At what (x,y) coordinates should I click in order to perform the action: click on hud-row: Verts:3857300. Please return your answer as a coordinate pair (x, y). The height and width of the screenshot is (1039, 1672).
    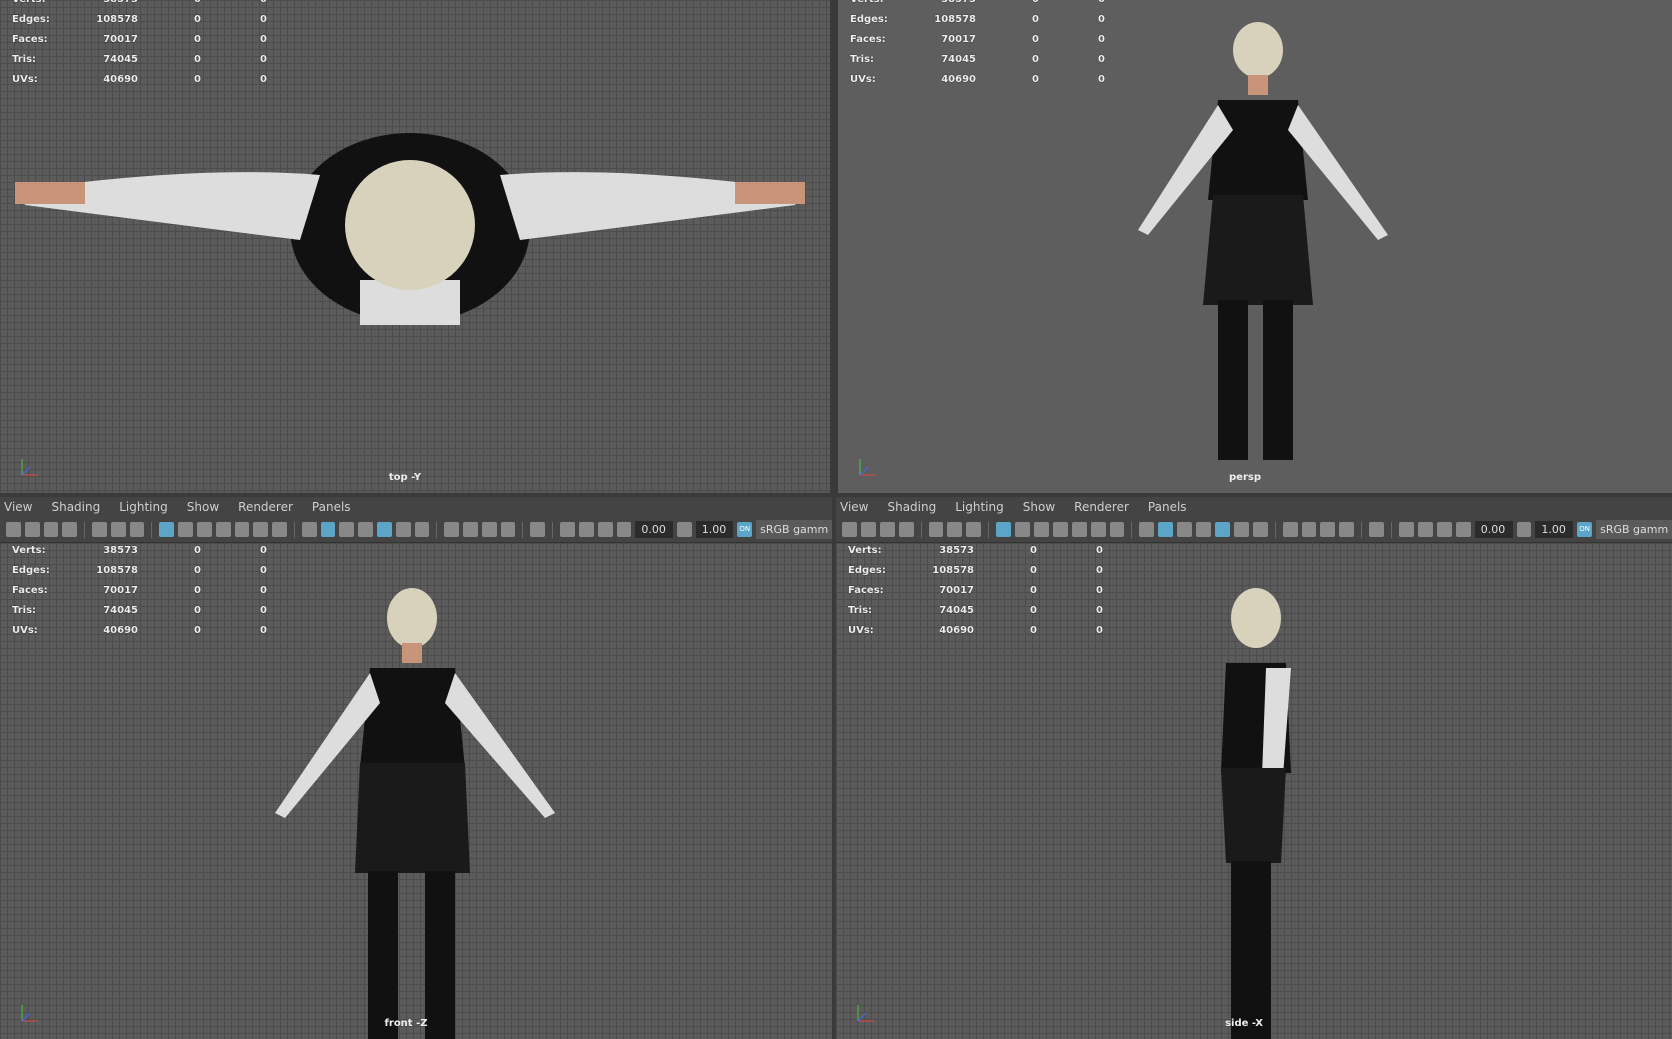
    Looking at the image, I should click on (139, 7).